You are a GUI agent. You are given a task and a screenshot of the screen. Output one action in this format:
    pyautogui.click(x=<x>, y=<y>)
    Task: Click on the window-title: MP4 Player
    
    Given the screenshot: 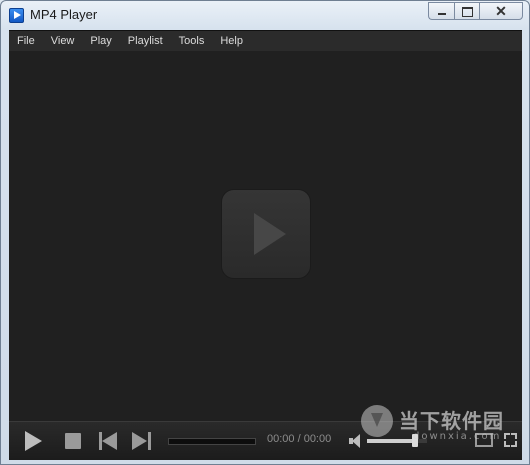 What is the action you would take?
    pyautogui.click(x=64, y=14)
    